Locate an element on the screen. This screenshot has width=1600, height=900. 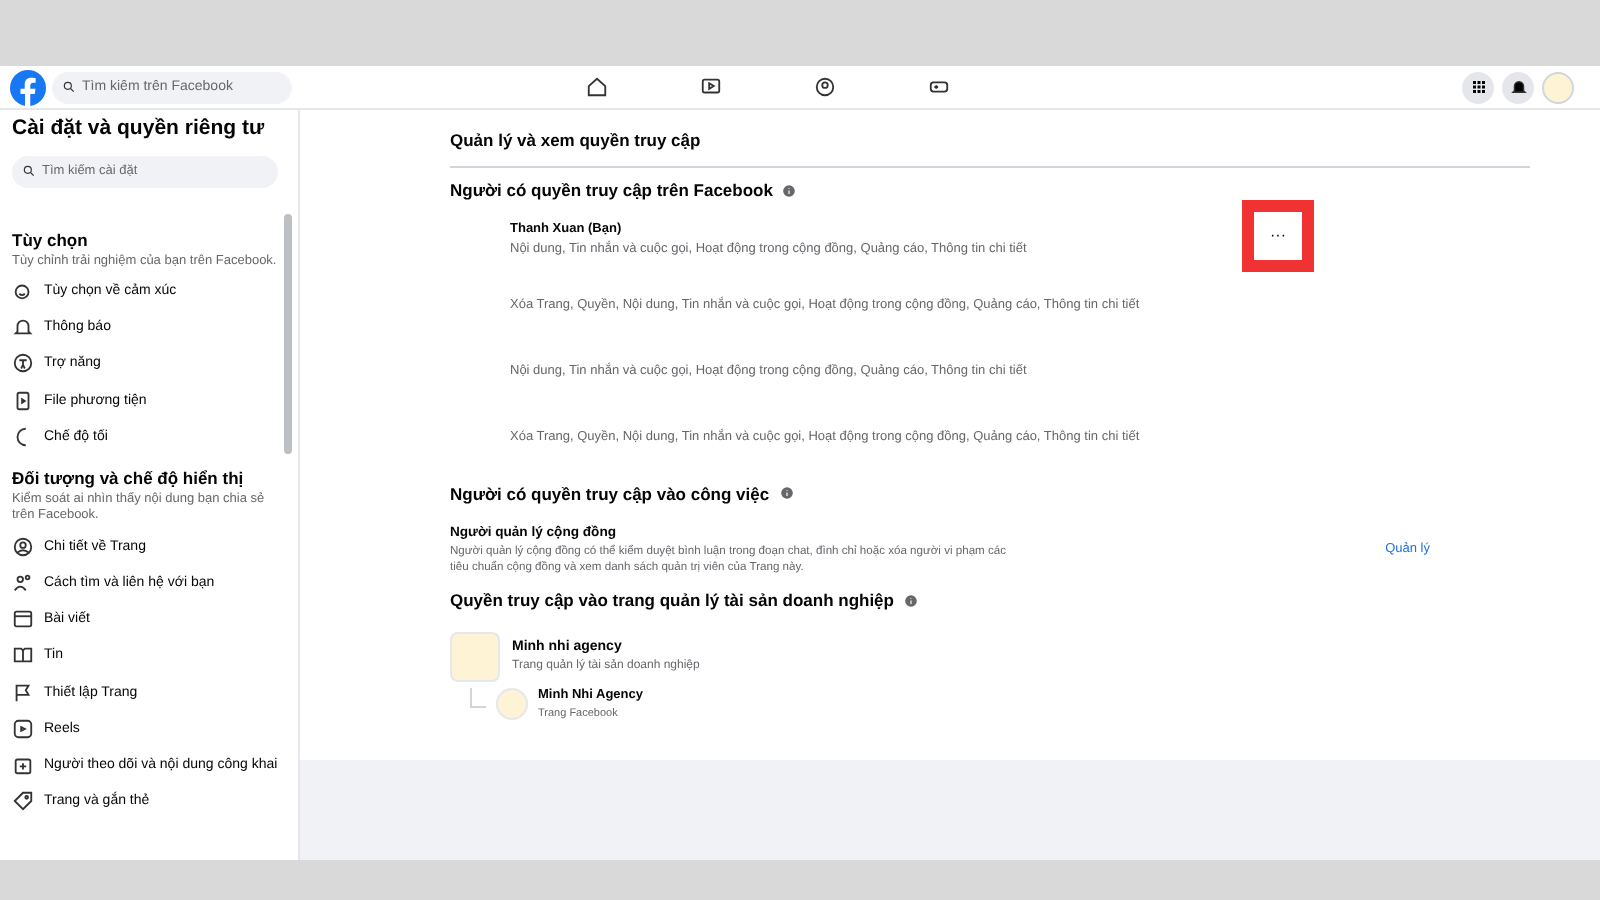
flag-icon is located at coordinates (23, 692).